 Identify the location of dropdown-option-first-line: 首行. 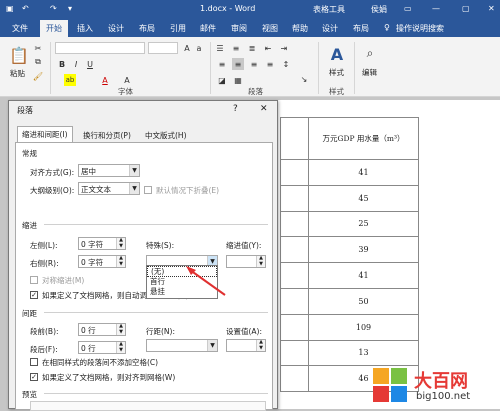
(182, 282).